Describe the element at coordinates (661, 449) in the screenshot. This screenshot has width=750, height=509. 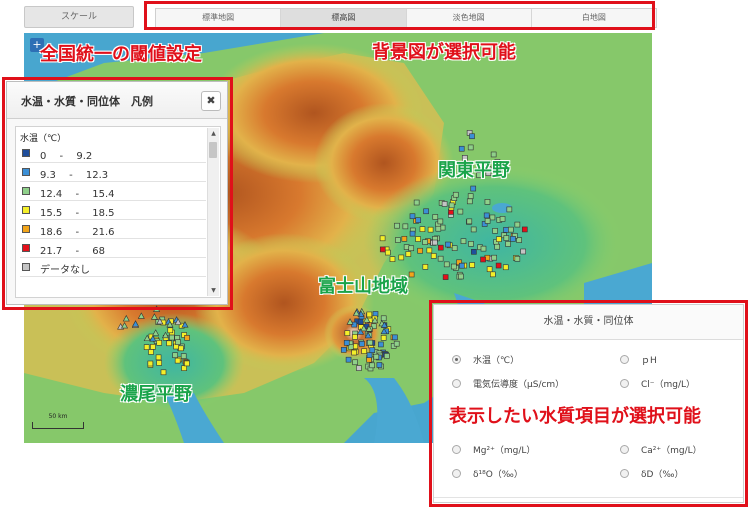
I see `parameter-option: Ca²⁺（mg/L）` at that location.